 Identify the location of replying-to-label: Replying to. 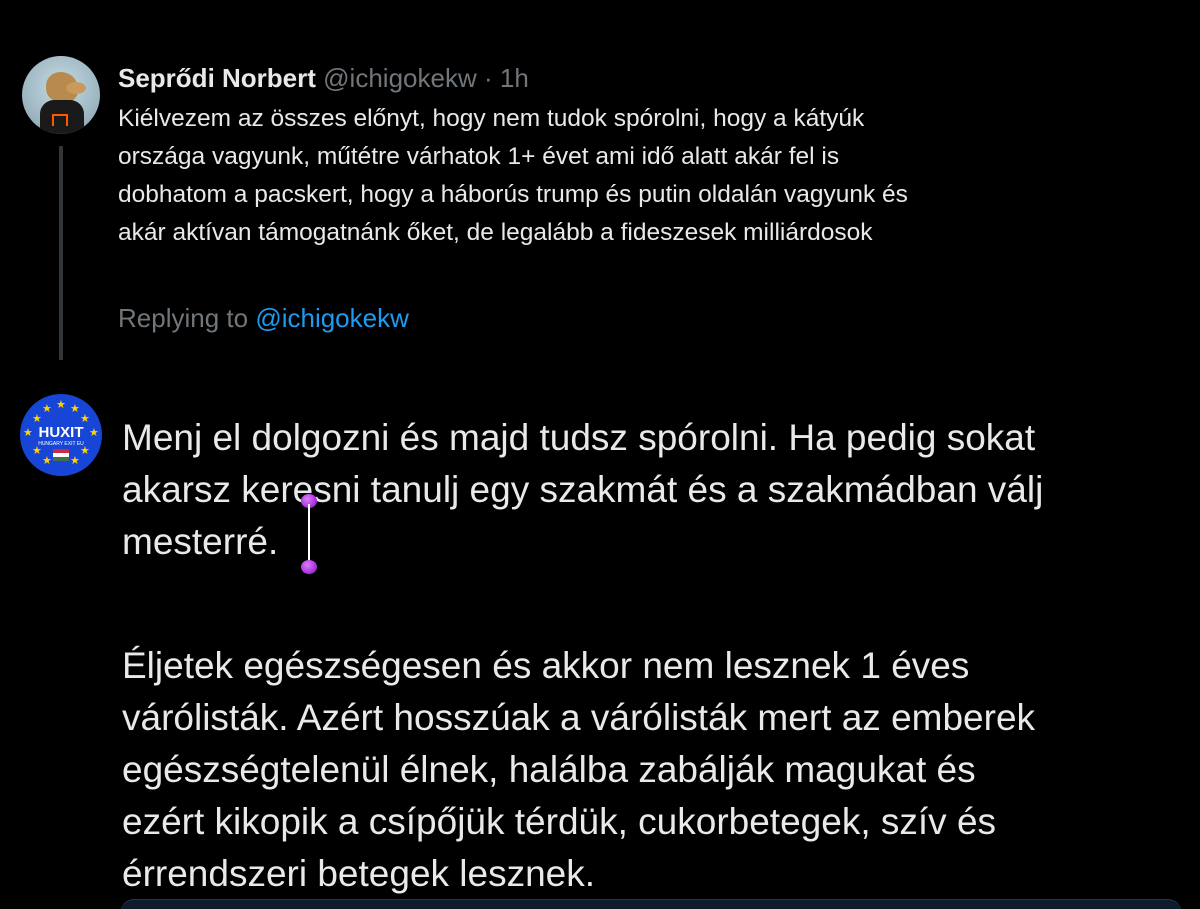
(187, 318).